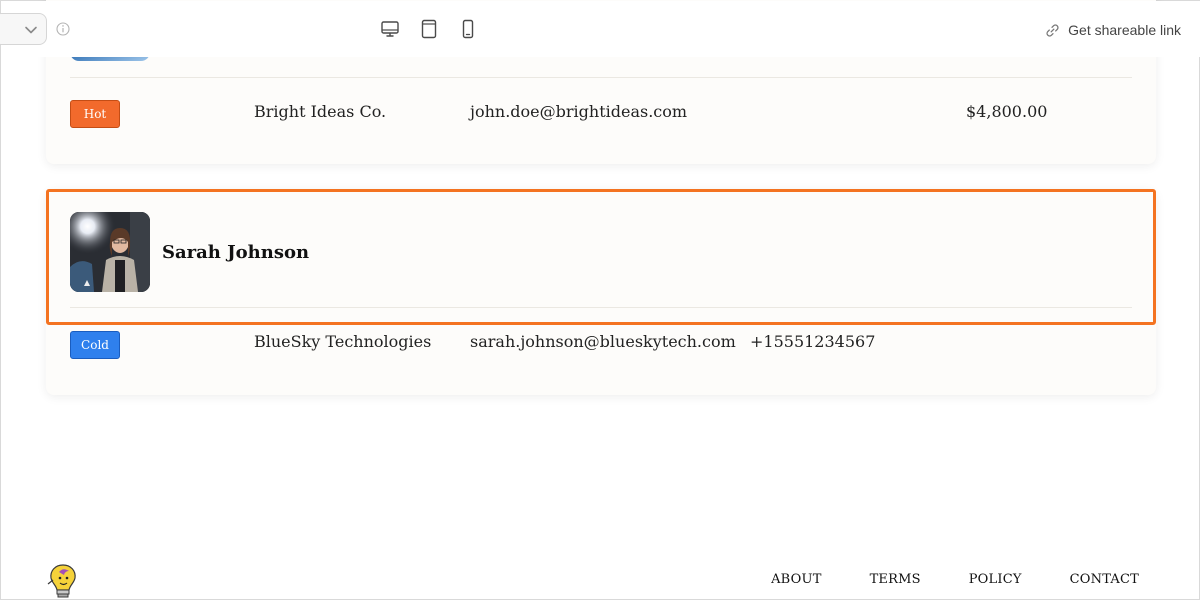 This screenshot has height=600, width=1200. I want to click on email-link: john.doe@brightideas.com, so click(578, 111).